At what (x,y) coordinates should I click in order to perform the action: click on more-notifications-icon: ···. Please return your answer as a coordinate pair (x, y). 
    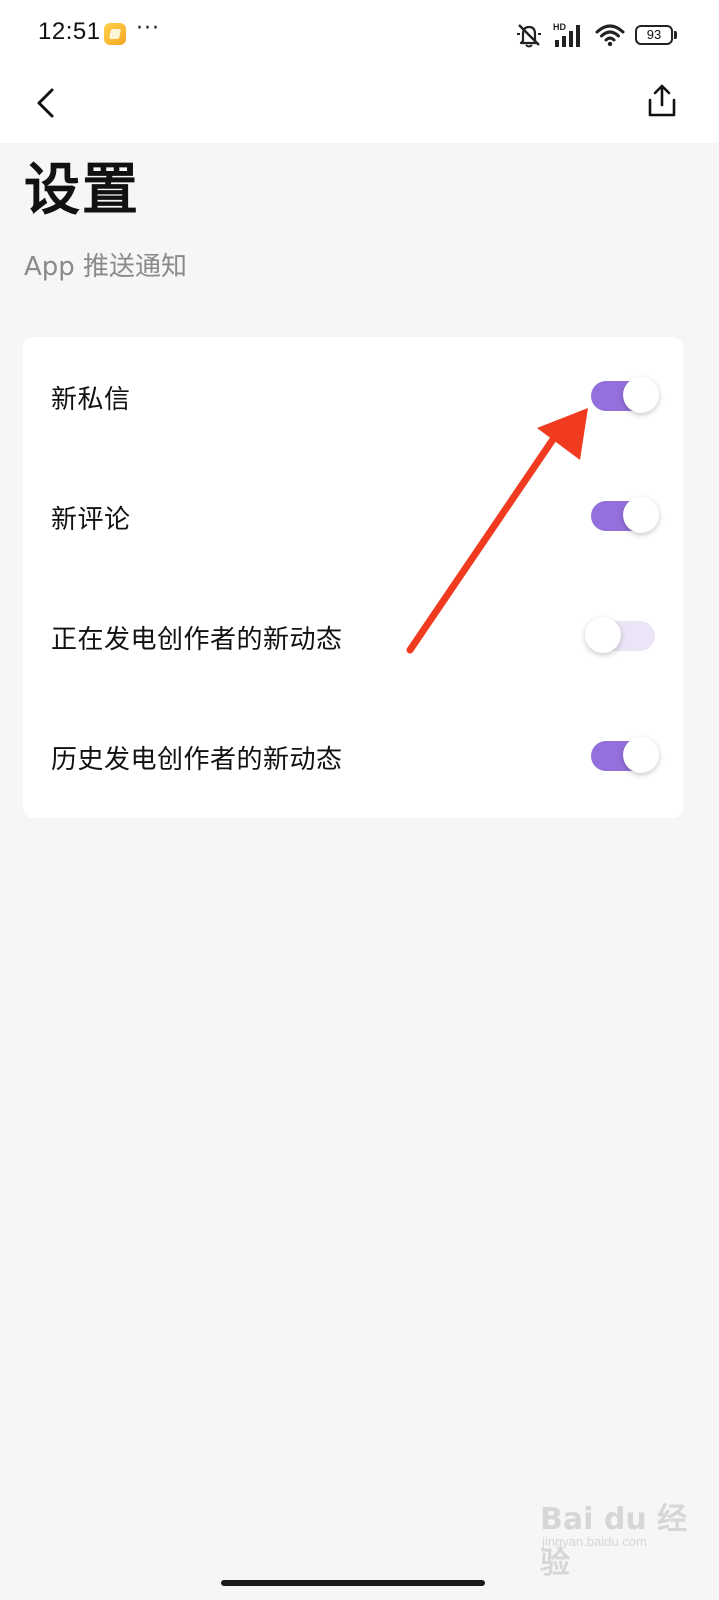
    Looking at the image, I should click on (148, 28).